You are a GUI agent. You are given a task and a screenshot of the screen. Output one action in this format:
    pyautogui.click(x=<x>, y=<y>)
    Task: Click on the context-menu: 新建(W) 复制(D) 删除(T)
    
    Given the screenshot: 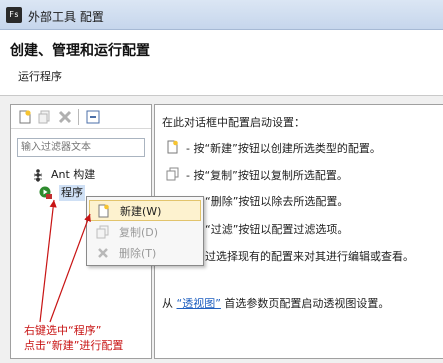 What is the action you would take?
    pyautogui.click(x=145, y=231)
    